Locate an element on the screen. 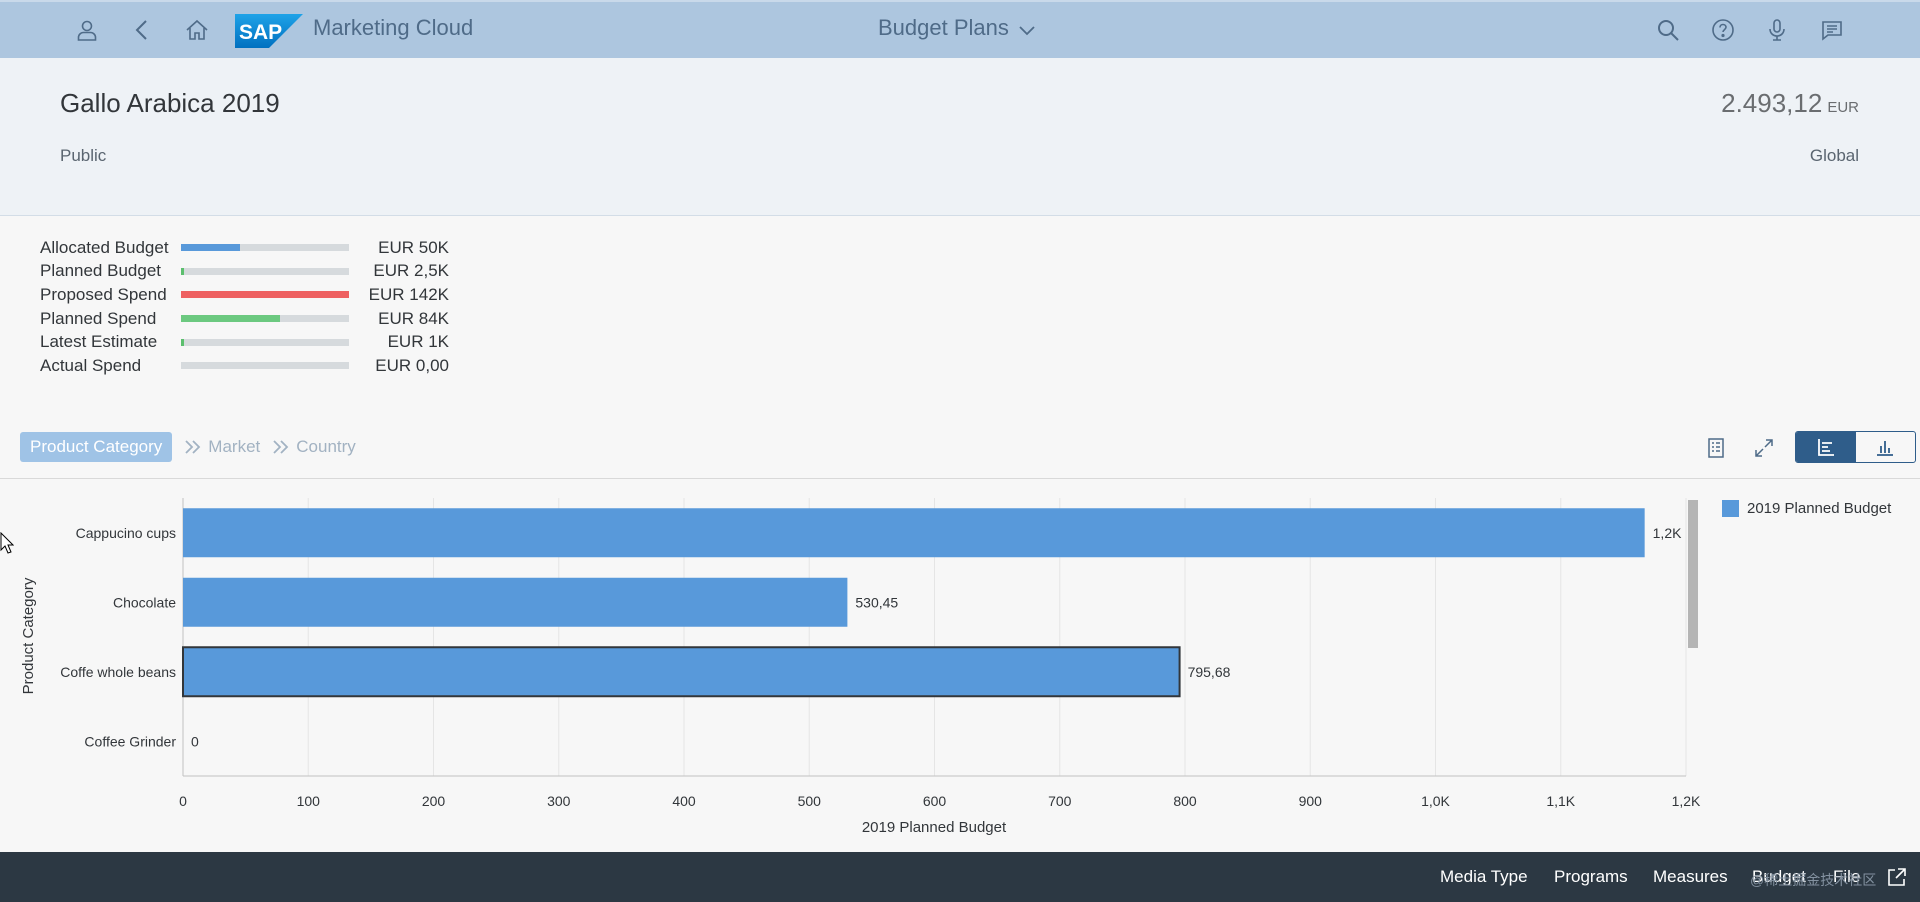  bar-chart-horizontal-icon is located at coordinates (1825, 447).